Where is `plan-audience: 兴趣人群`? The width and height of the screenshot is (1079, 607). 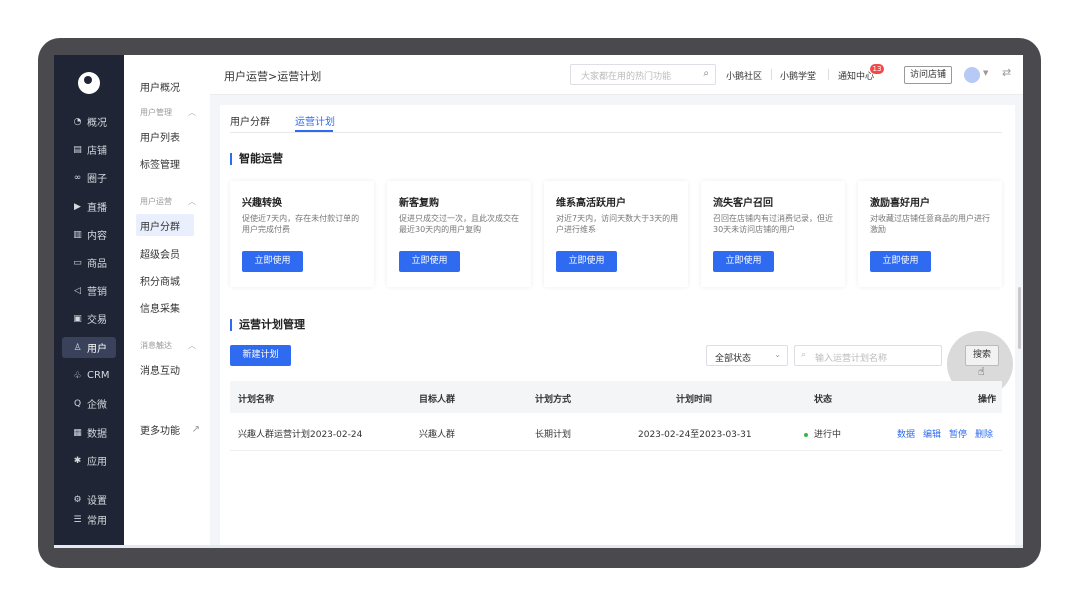 plan-audience: 兴趣人群 is located at coordinates (437, 435).